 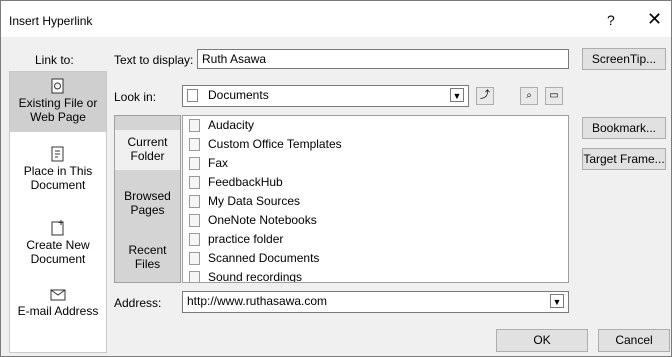 I want to click on link-to-label: Link to:, so click(x=54, y=60).